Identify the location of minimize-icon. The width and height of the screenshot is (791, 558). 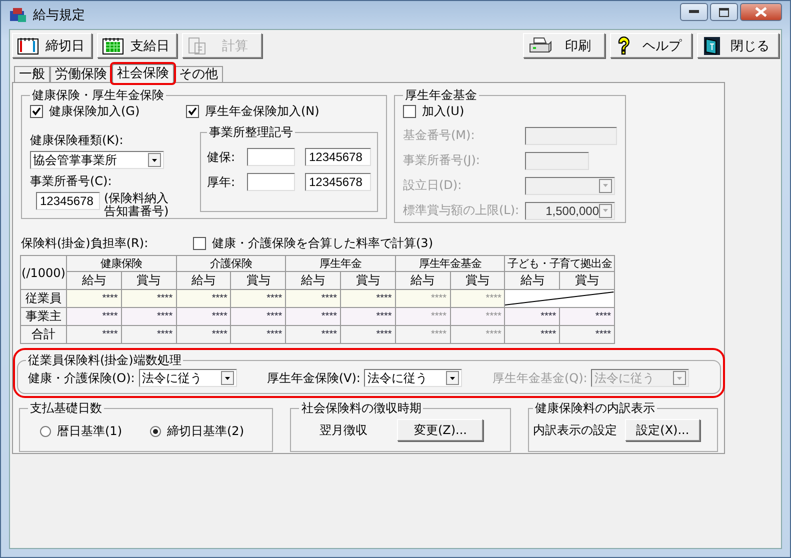
(694, 12).